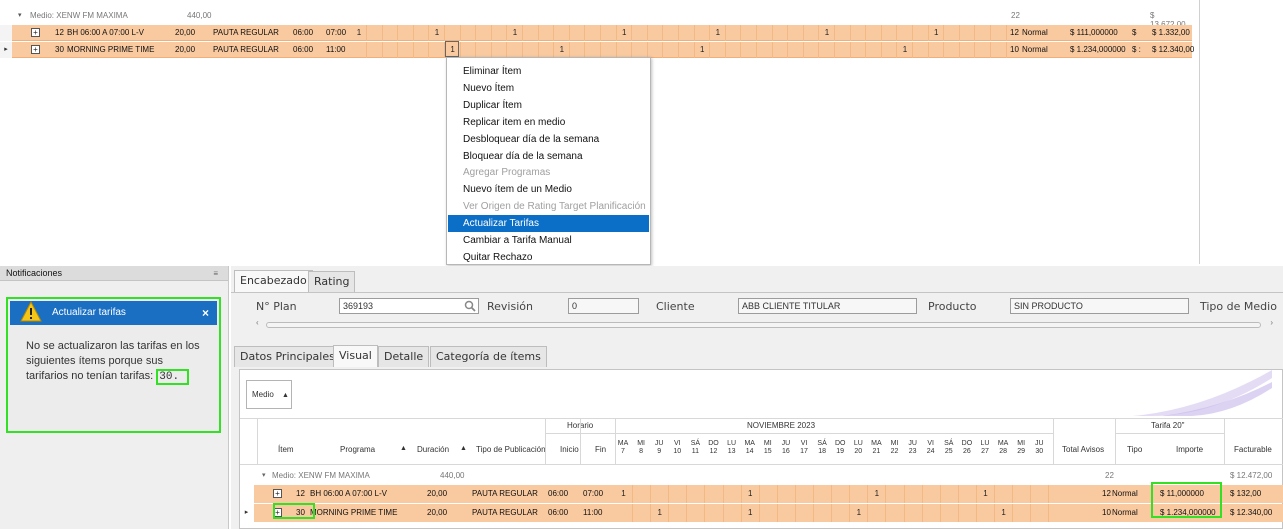 The width and height of the screenshot is (1283, 529). What do you see at coordinates (768, 448) in the screenshot?
I see `day-header: MI 15` at bounding box center [768, 448].